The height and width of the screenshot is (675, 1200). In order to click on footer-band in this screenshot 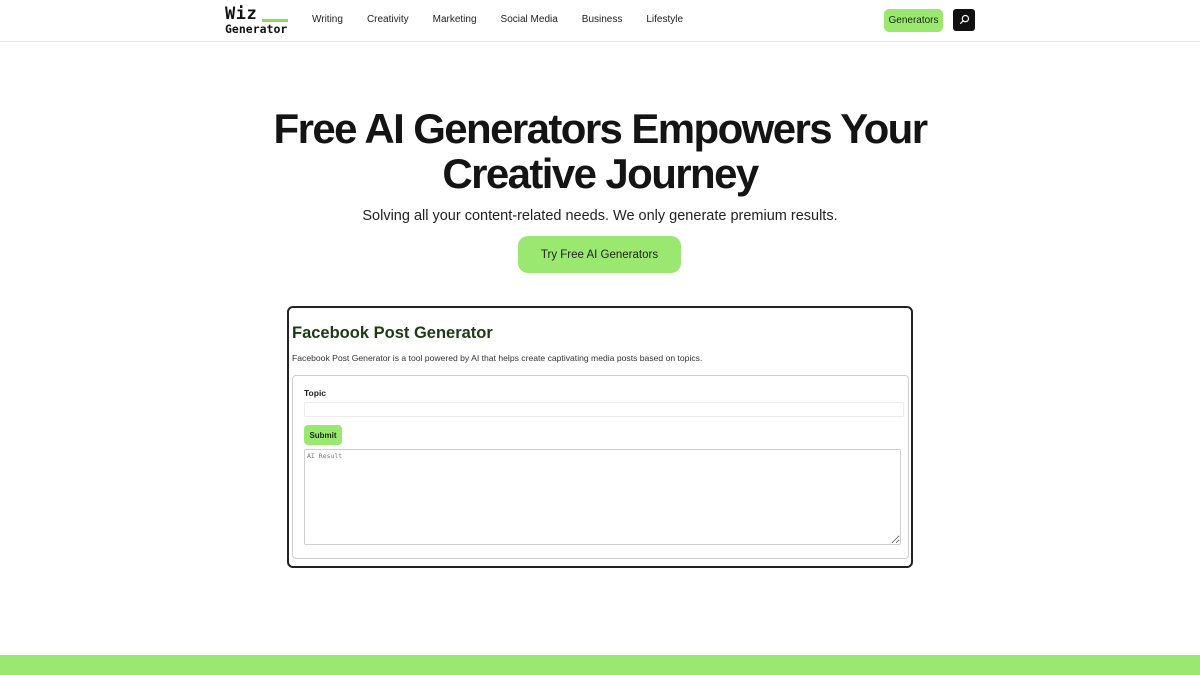, I will do `click(600, 665)`.